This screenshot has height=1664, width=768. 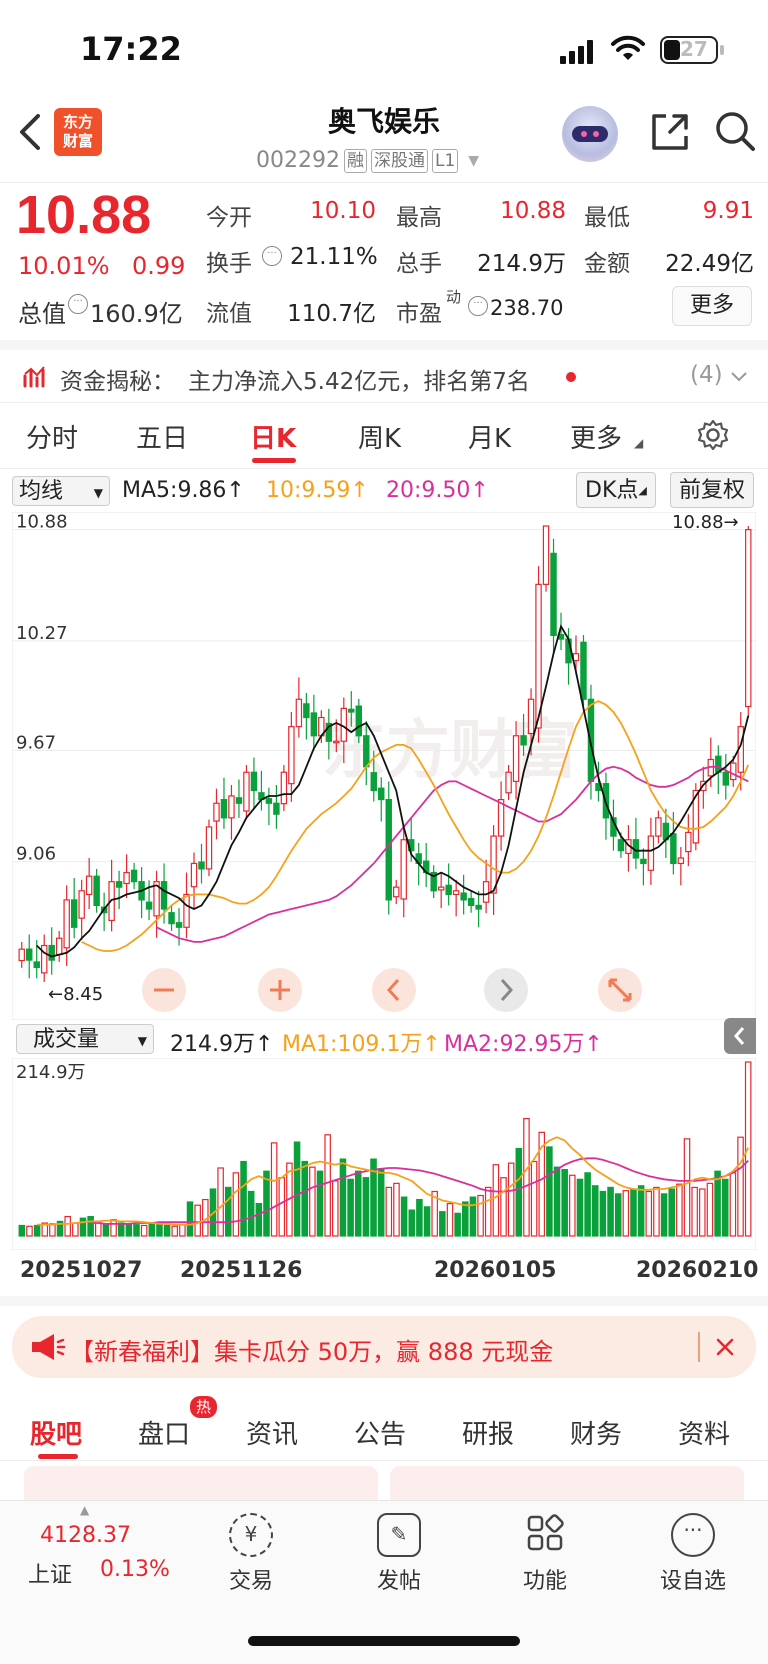 What do you see at coordinates (693, 1554) in the screenshot?
I see `nav-add-watchlist: ··· 设自选` at bounding box center [693, 1554].